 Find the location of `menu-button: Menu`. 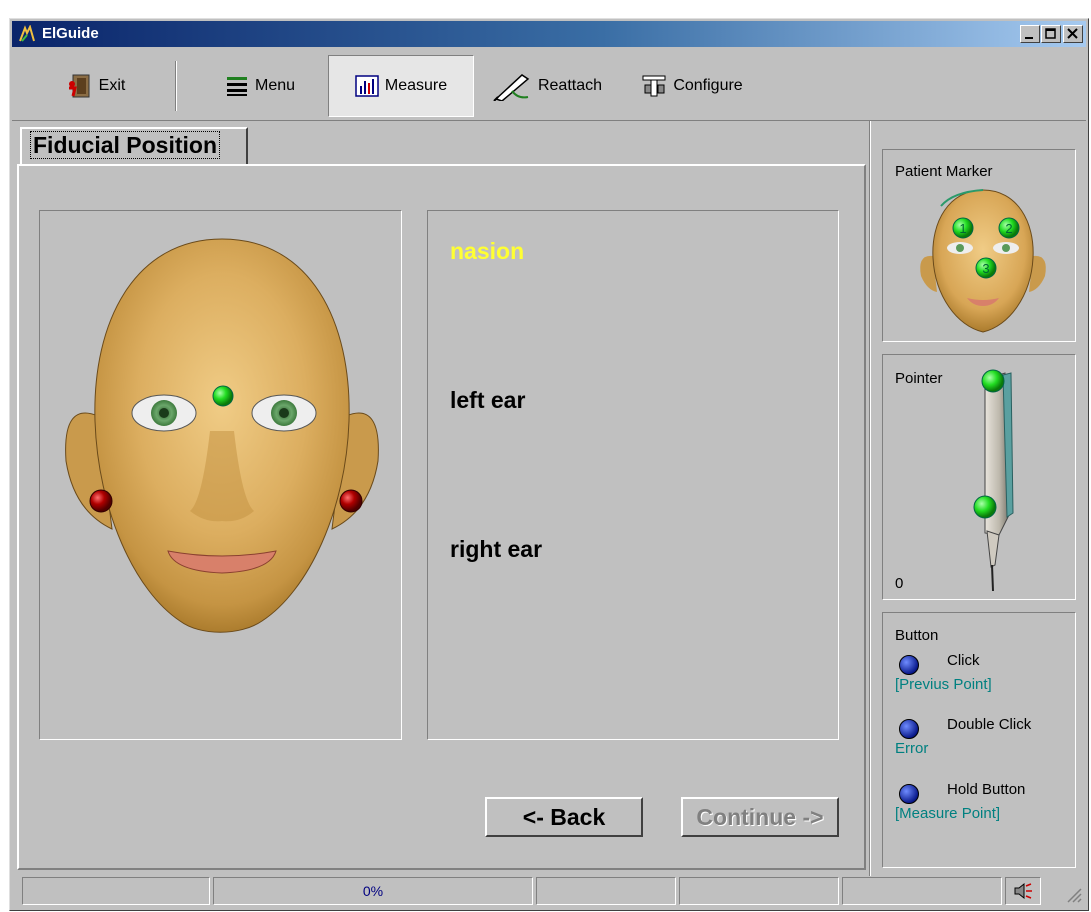

menu-button: Menu is located at coordinates (260, 86).